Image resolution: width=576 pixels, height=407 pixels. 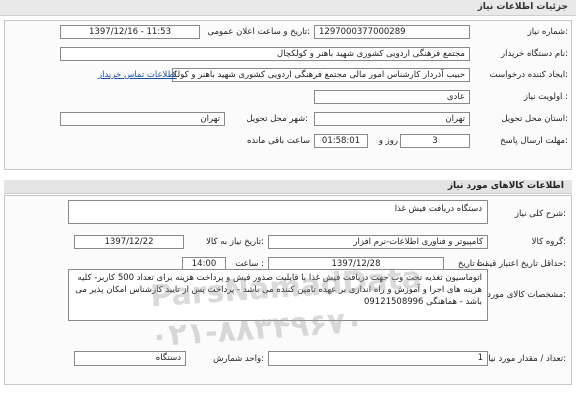 I want to click on province-label: استان محل تحویل:, so click(x=534, y=119).